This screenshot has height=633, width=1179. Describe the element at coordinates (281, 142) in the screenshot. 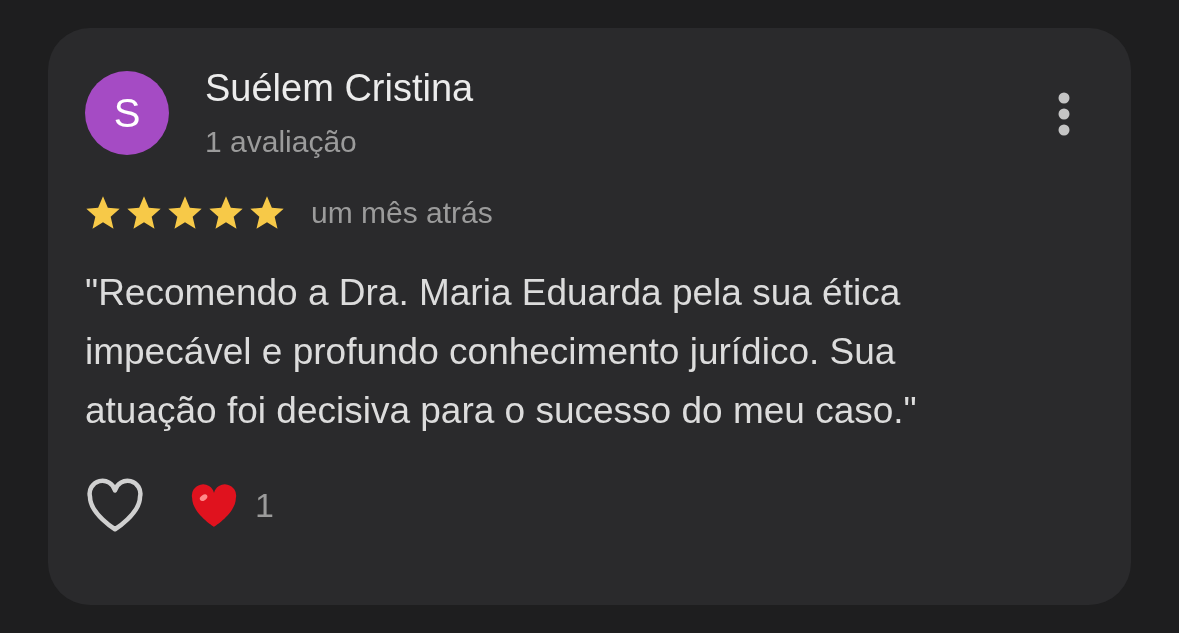

I see `review-count: 1 avaliação` at that location.